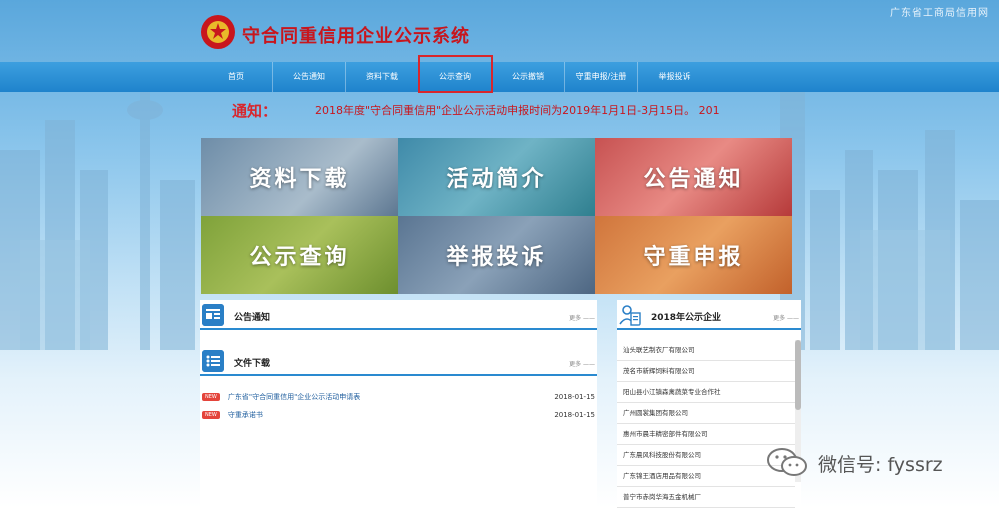  What do you see at coordinates (294, 397) in the screenshot?
I see `file-link: 广东省"守合同重信用"企业公示活动申请表` at bounding box center [294, 397].